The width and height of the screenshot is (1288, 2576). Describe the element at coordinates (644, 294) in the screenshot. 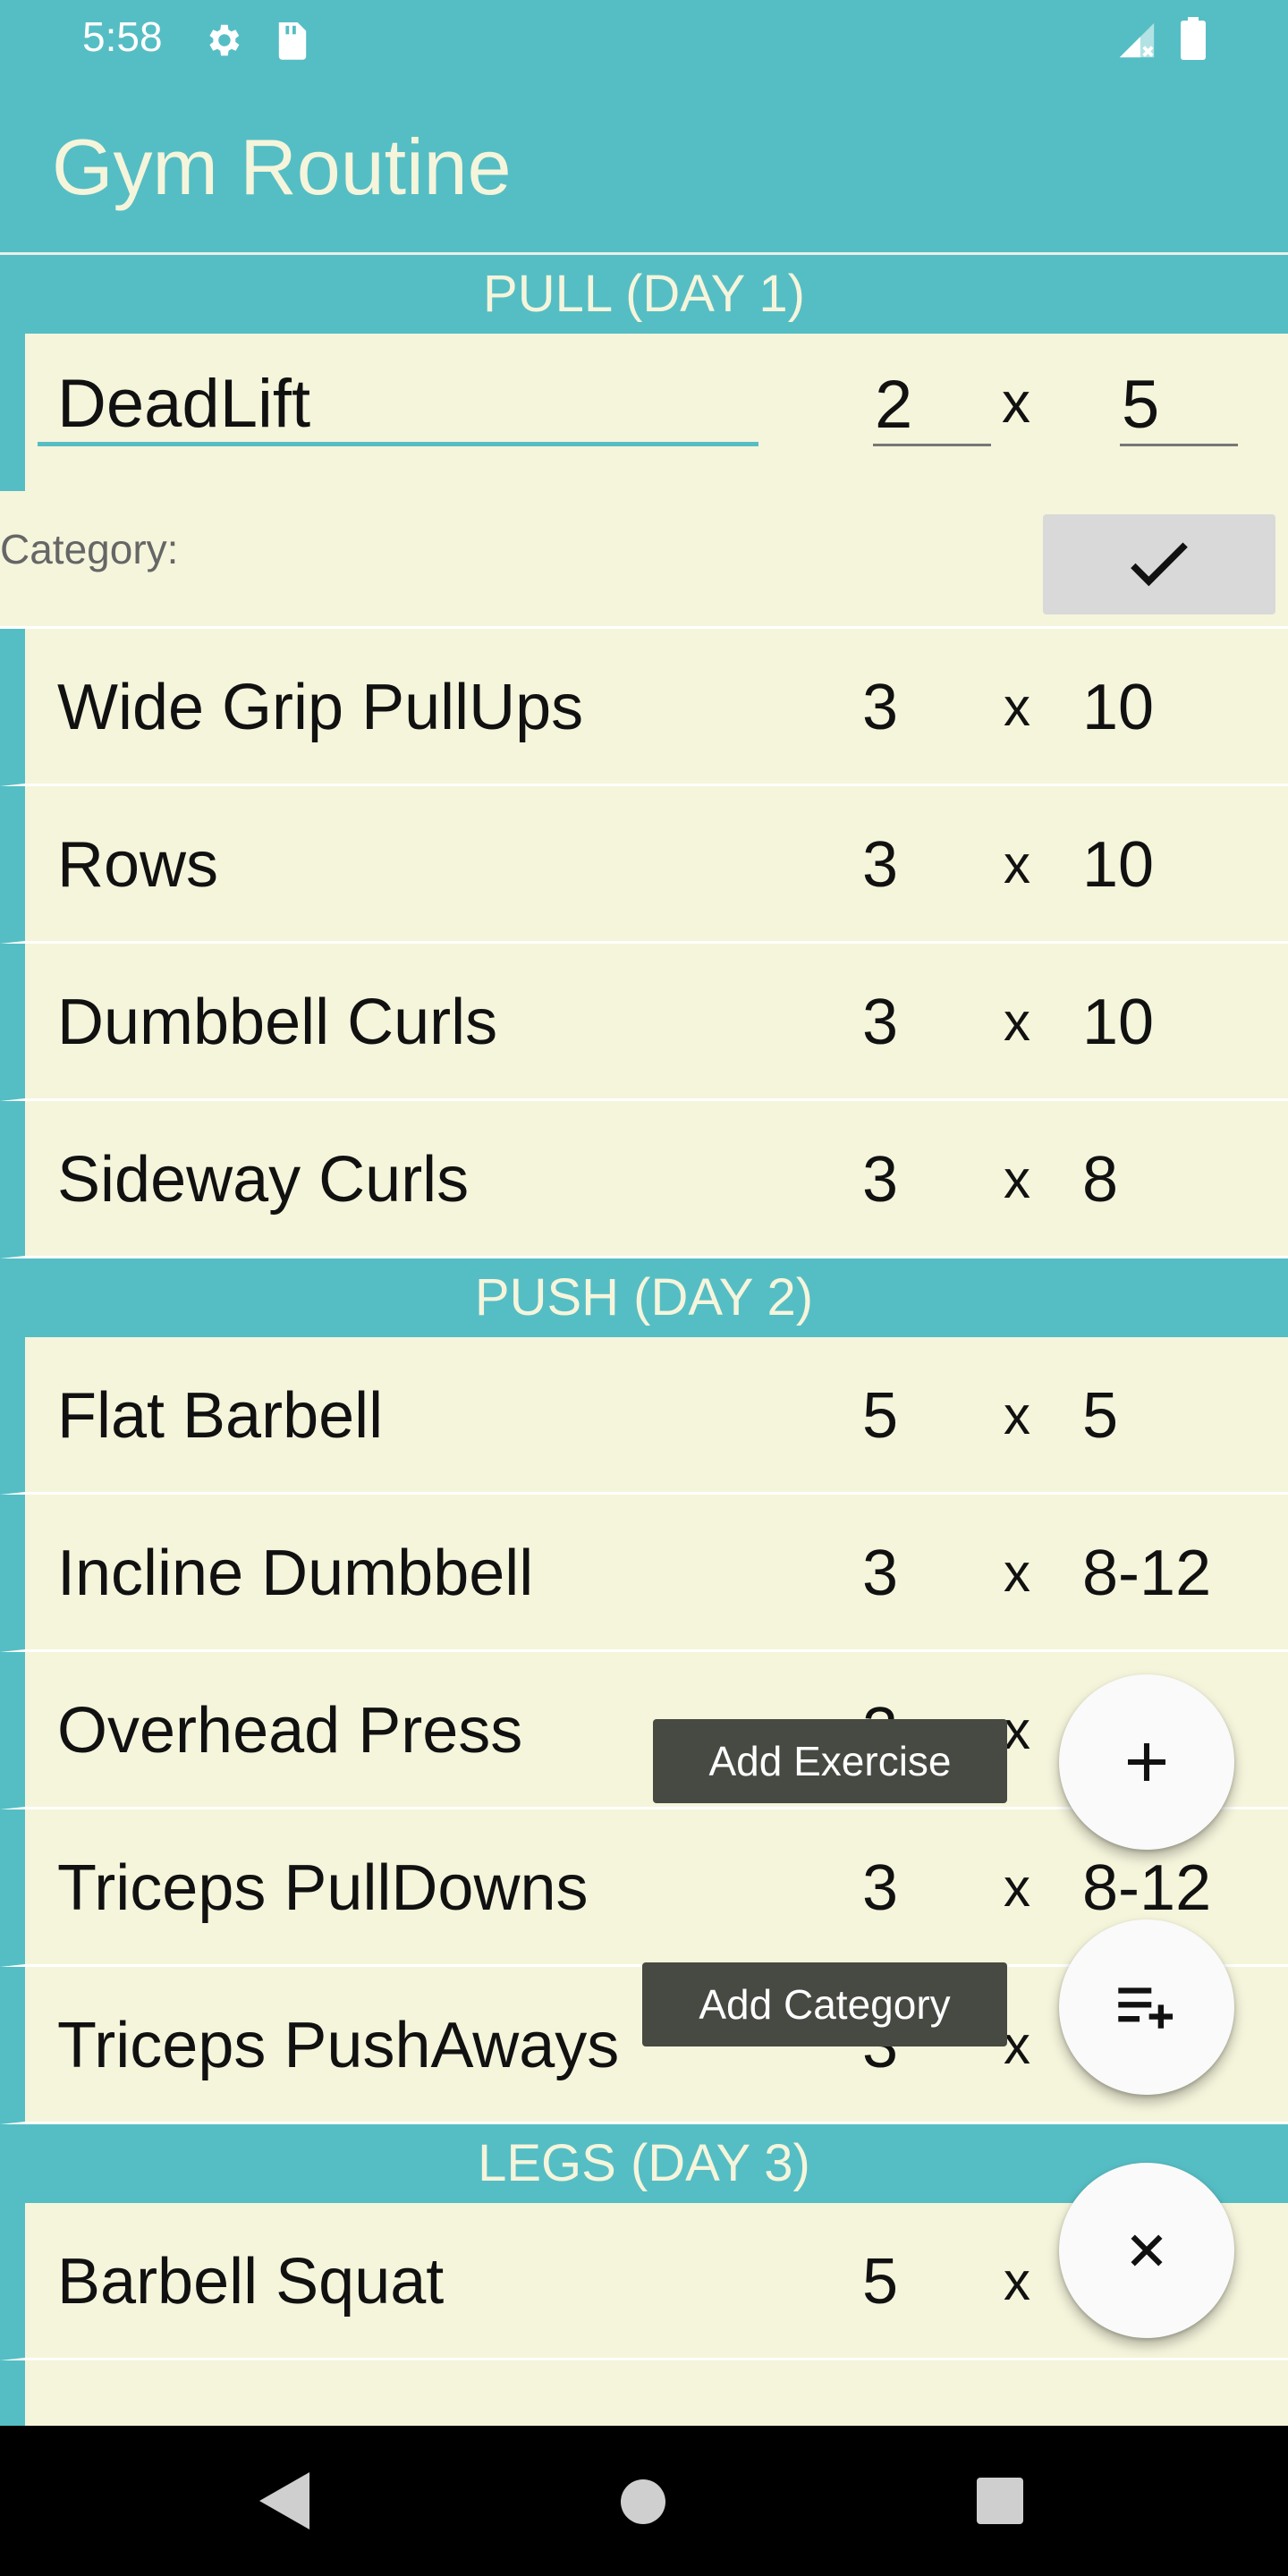

I see `category-header: PULL (DAY 1)` at that location.